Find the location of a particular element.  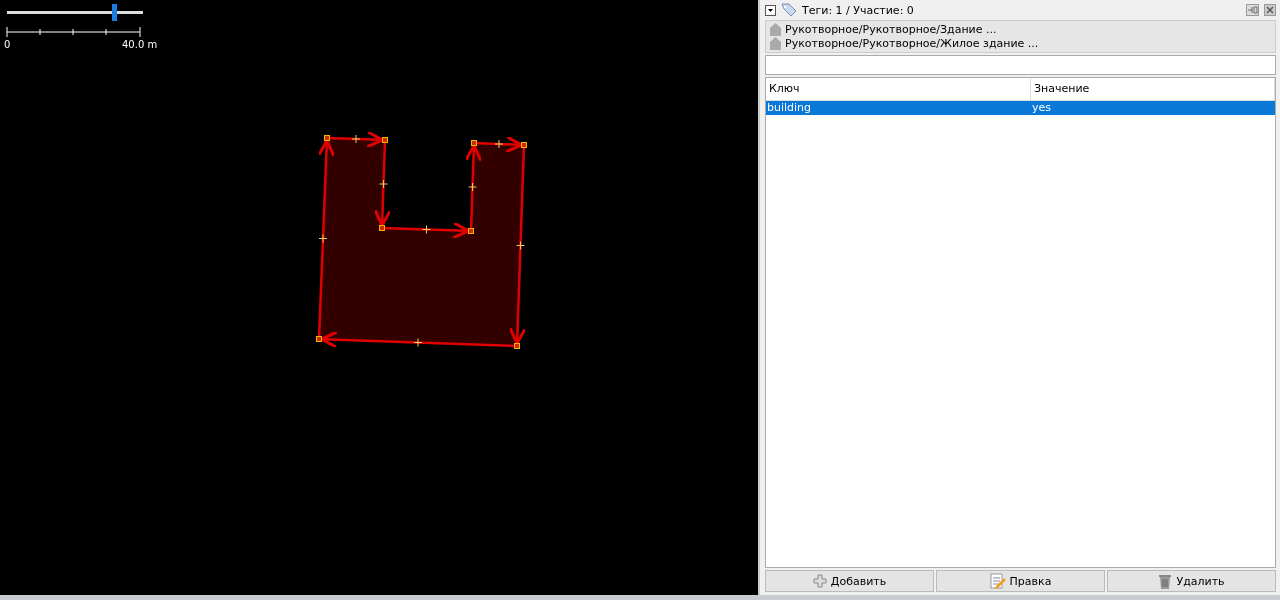

scale-bar-icon is located at coordinates (74, 32).